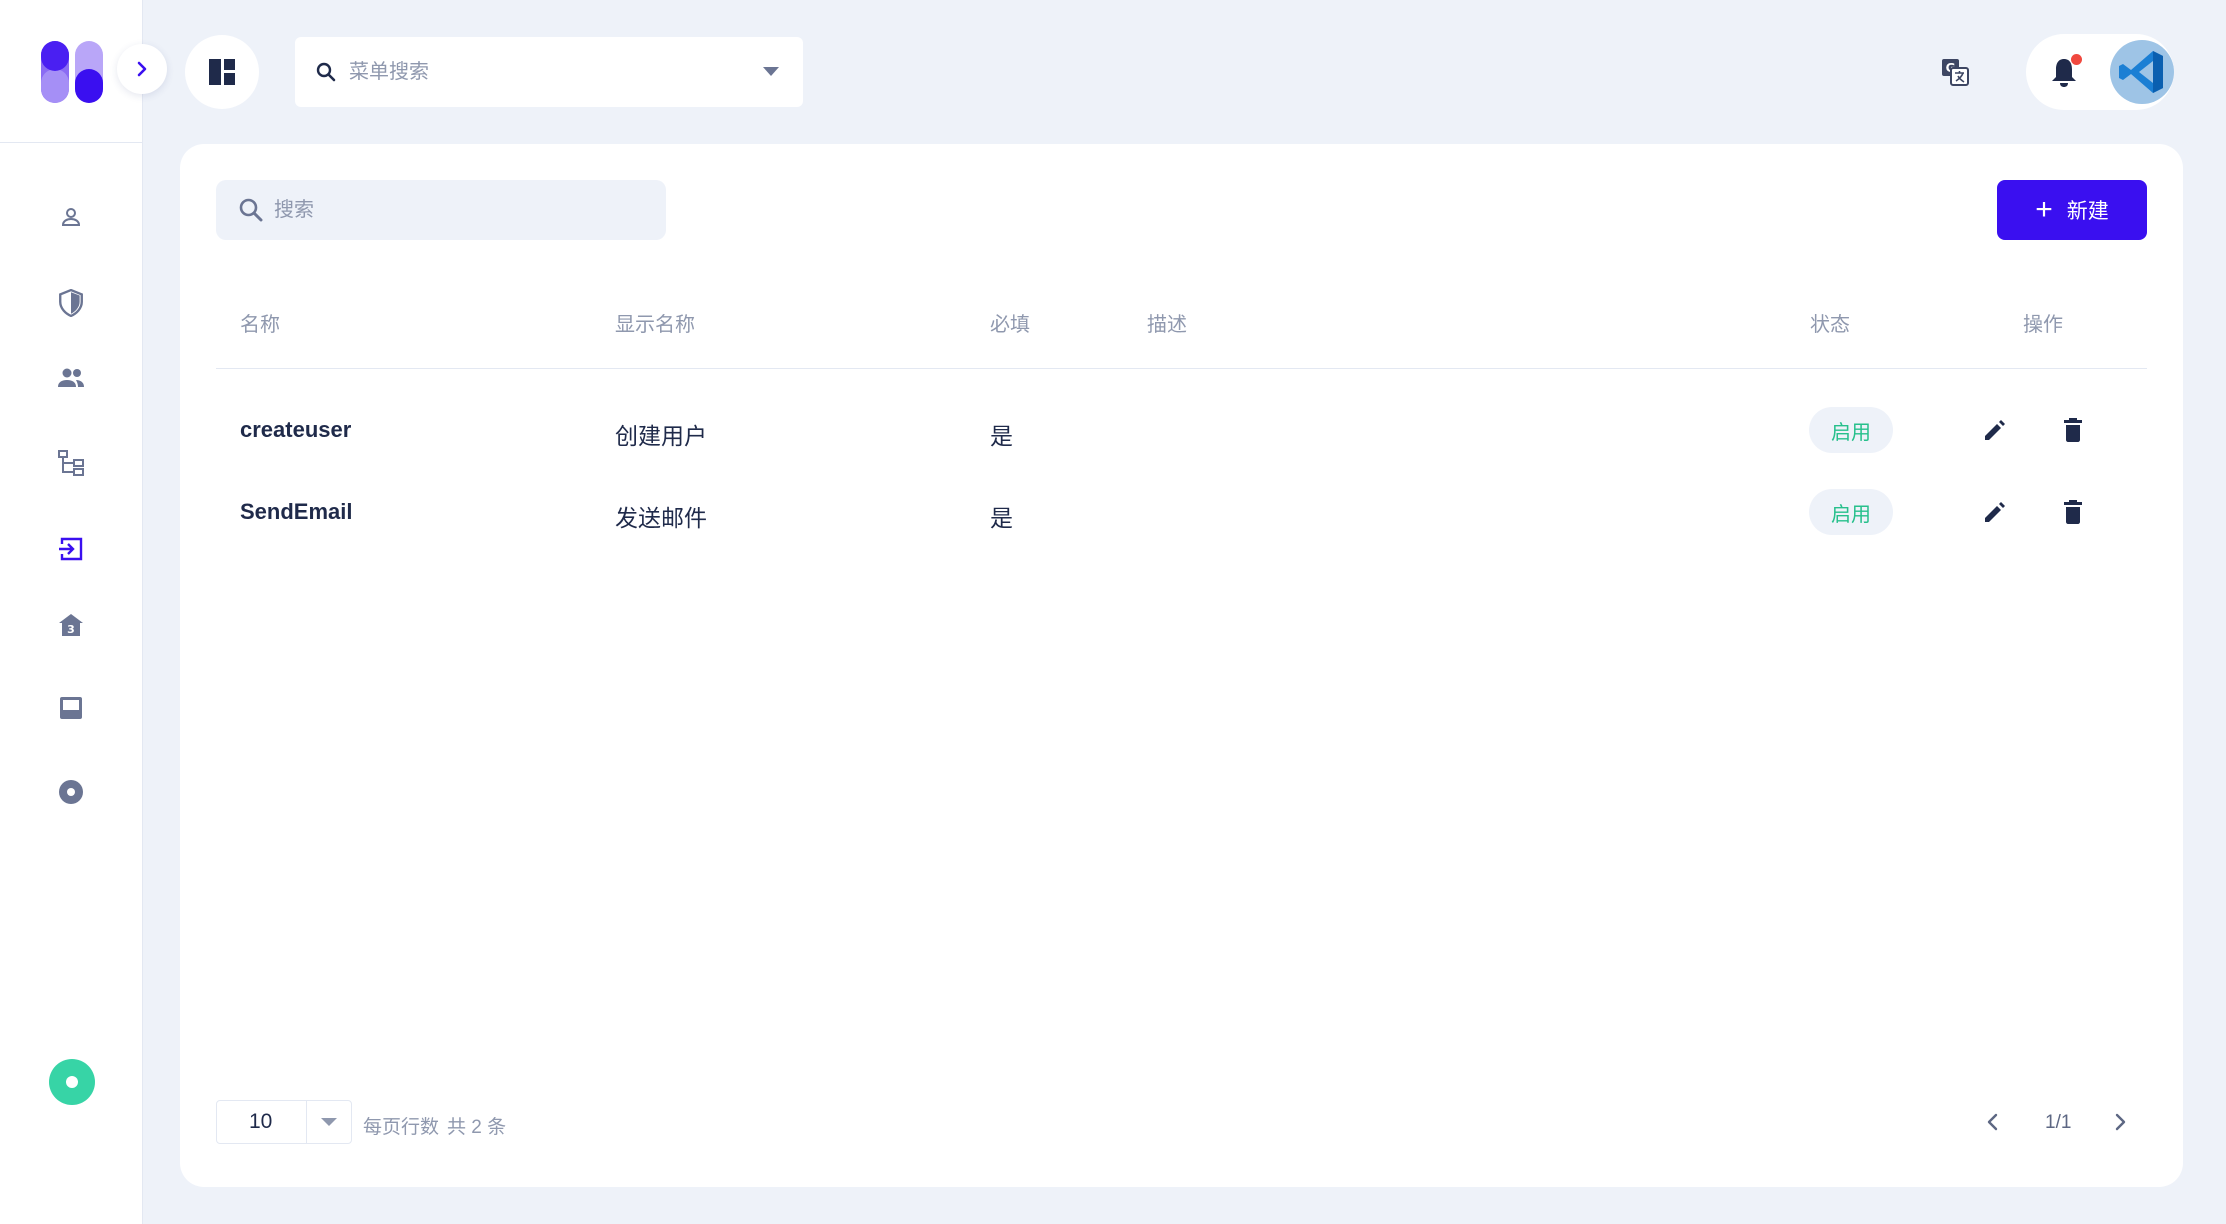 The width and height of the screenshot is (2226, 1224). What do you see at coordinates (2058, 1122) in the screenshot?
I see `page-indicator: 1/1` at bounding box center [2058, 1122].